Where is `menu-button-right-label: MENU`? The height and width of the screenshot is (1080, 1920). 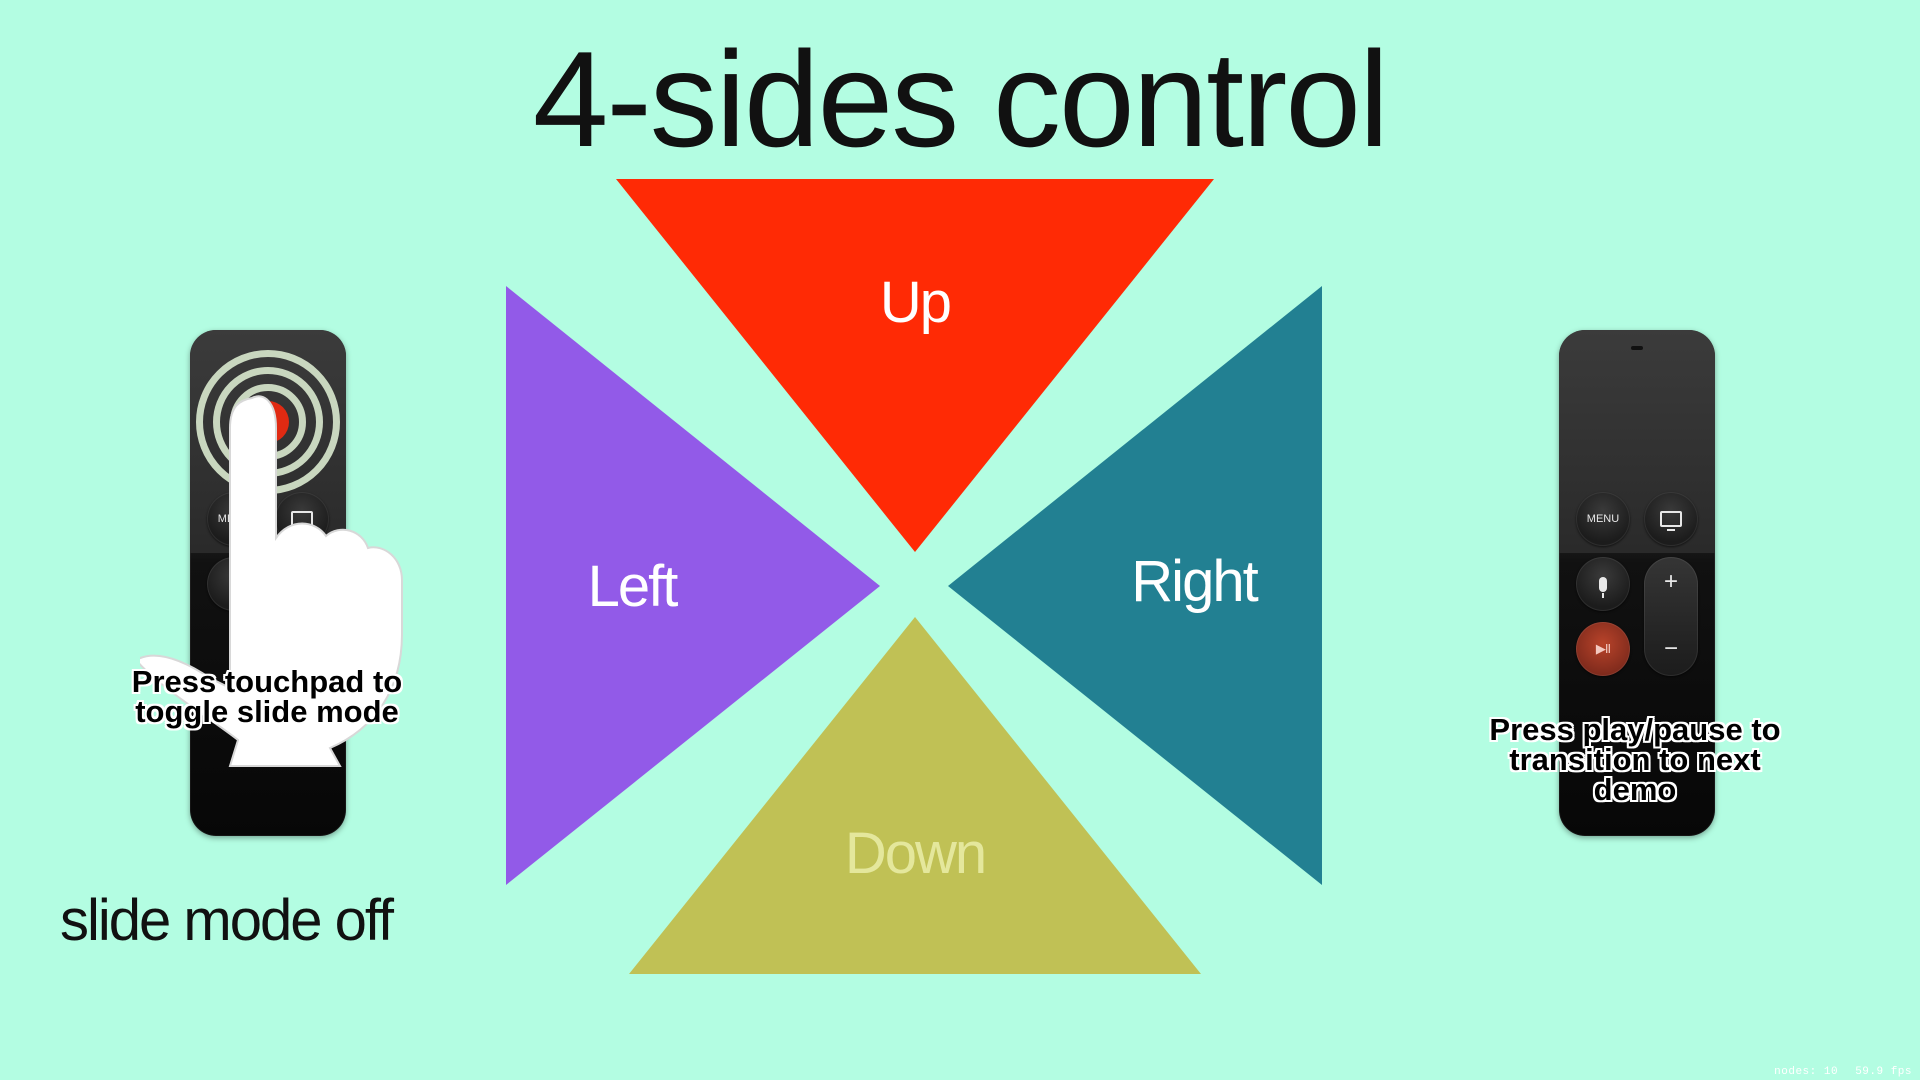
menu-button-right-label: MENU is located at coordinates (1603, 519).